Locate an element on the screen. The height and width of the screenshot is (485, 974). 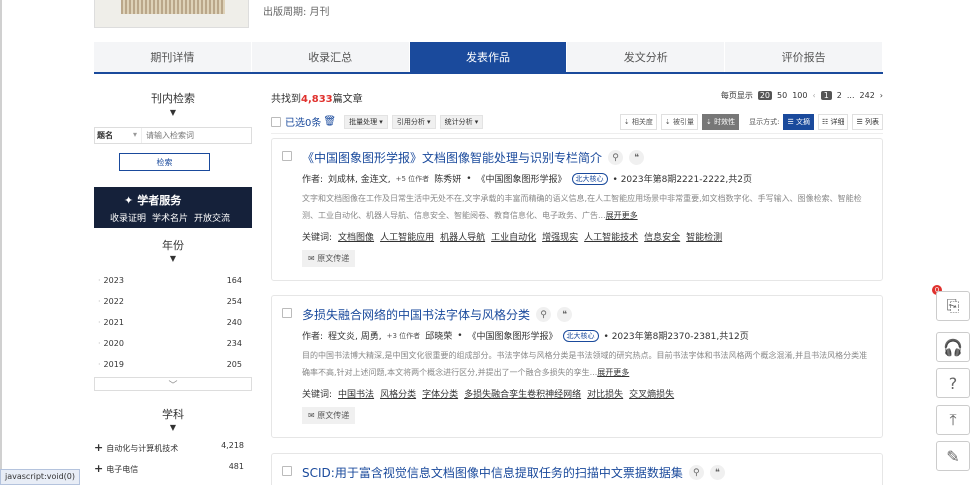
journal-tabs: 期刊详情 收录汇总 发表作品 发文分析 评价报告 is located at coordinates (488, 58).